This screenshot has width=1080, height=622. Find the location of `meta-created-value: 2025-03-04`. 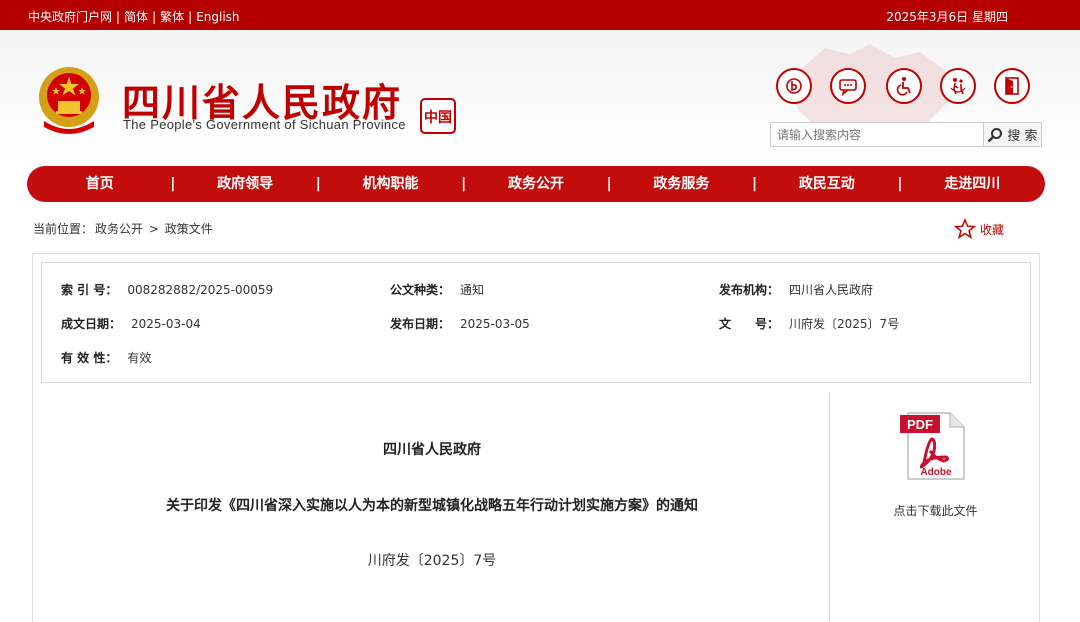

meta-created-value: 2025-03-04 is located at coordinates (166, 324).